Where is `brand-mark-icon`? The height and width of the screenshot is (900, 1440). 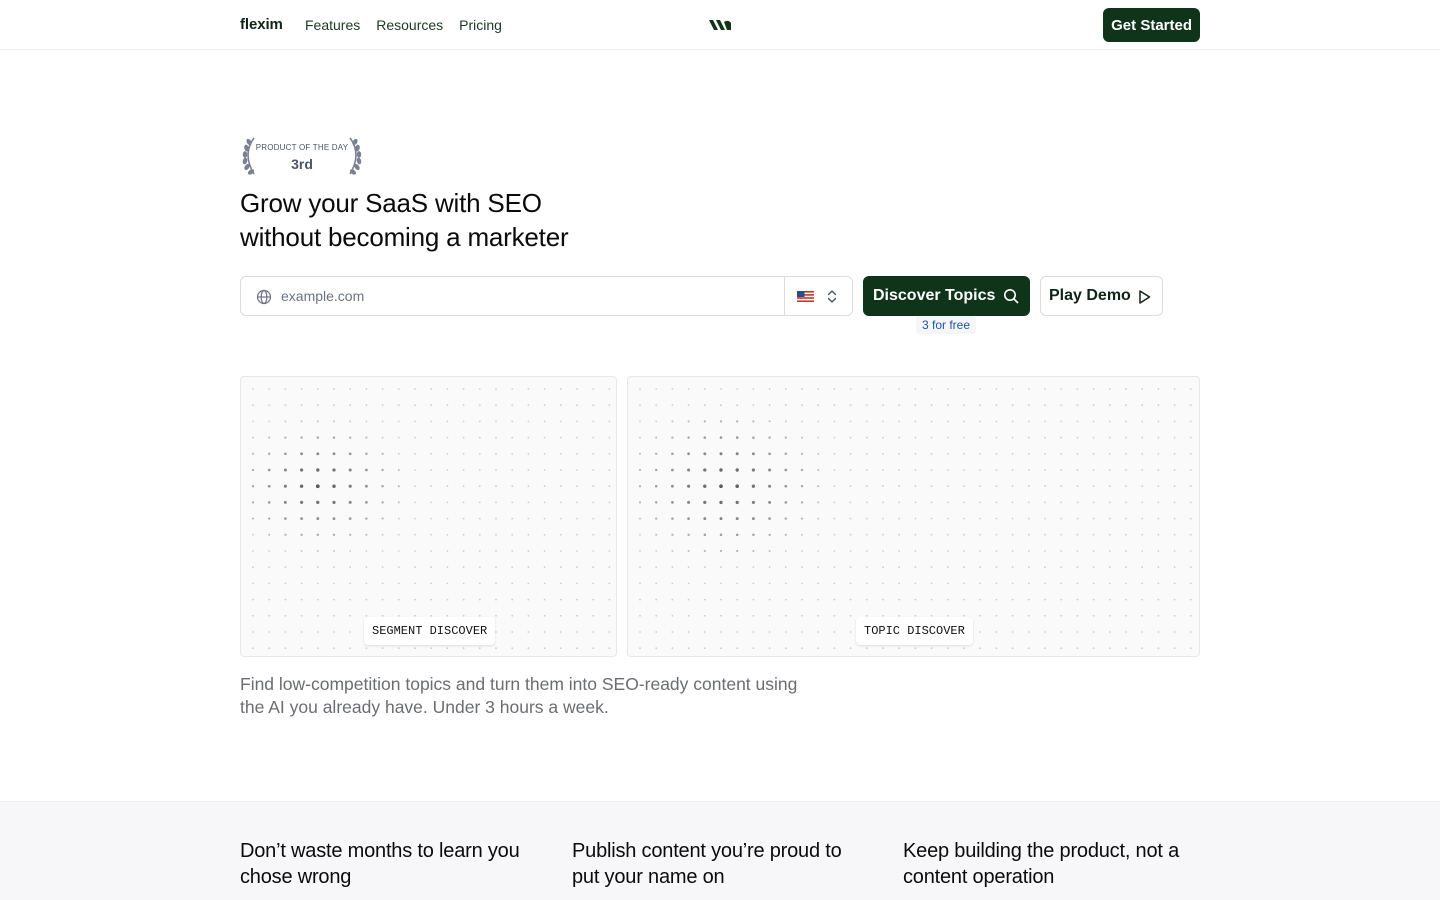
brand-mark-icon is located at coordinates (720, 25).